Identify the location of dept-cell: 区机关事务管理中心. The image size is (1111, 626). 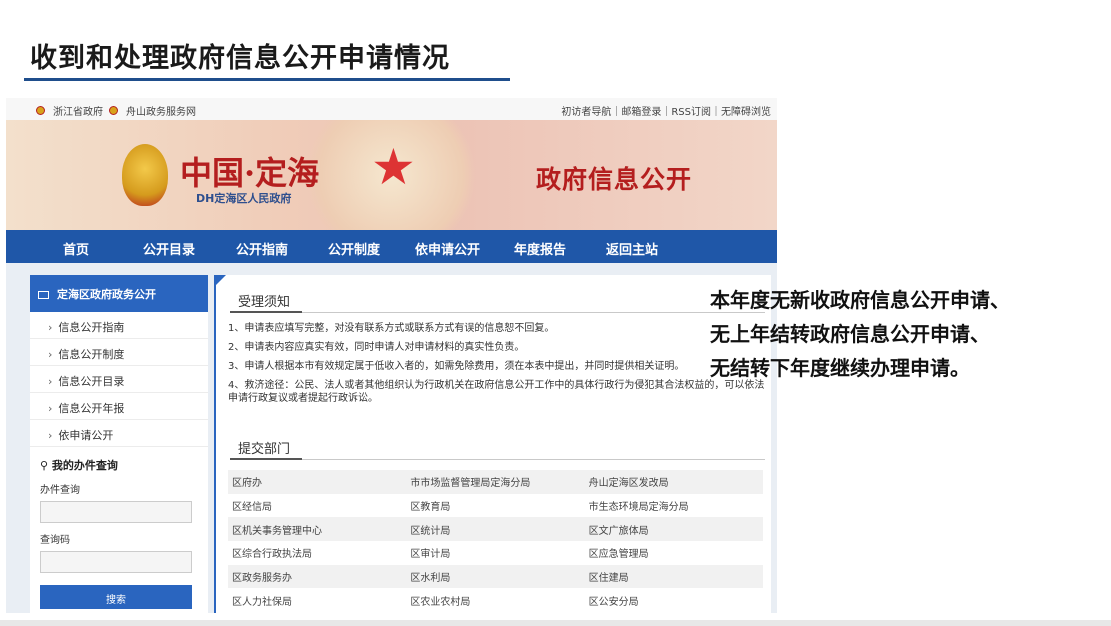
(317, 529).